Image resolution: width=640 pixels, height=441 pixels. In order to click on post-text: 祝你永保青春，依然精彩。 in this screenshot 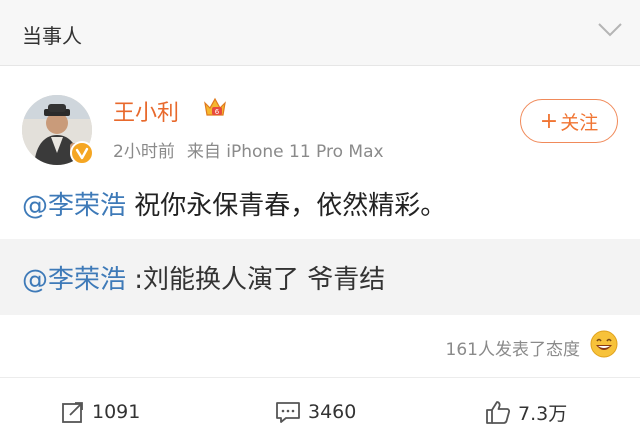, I will do `click(286, 206)`.